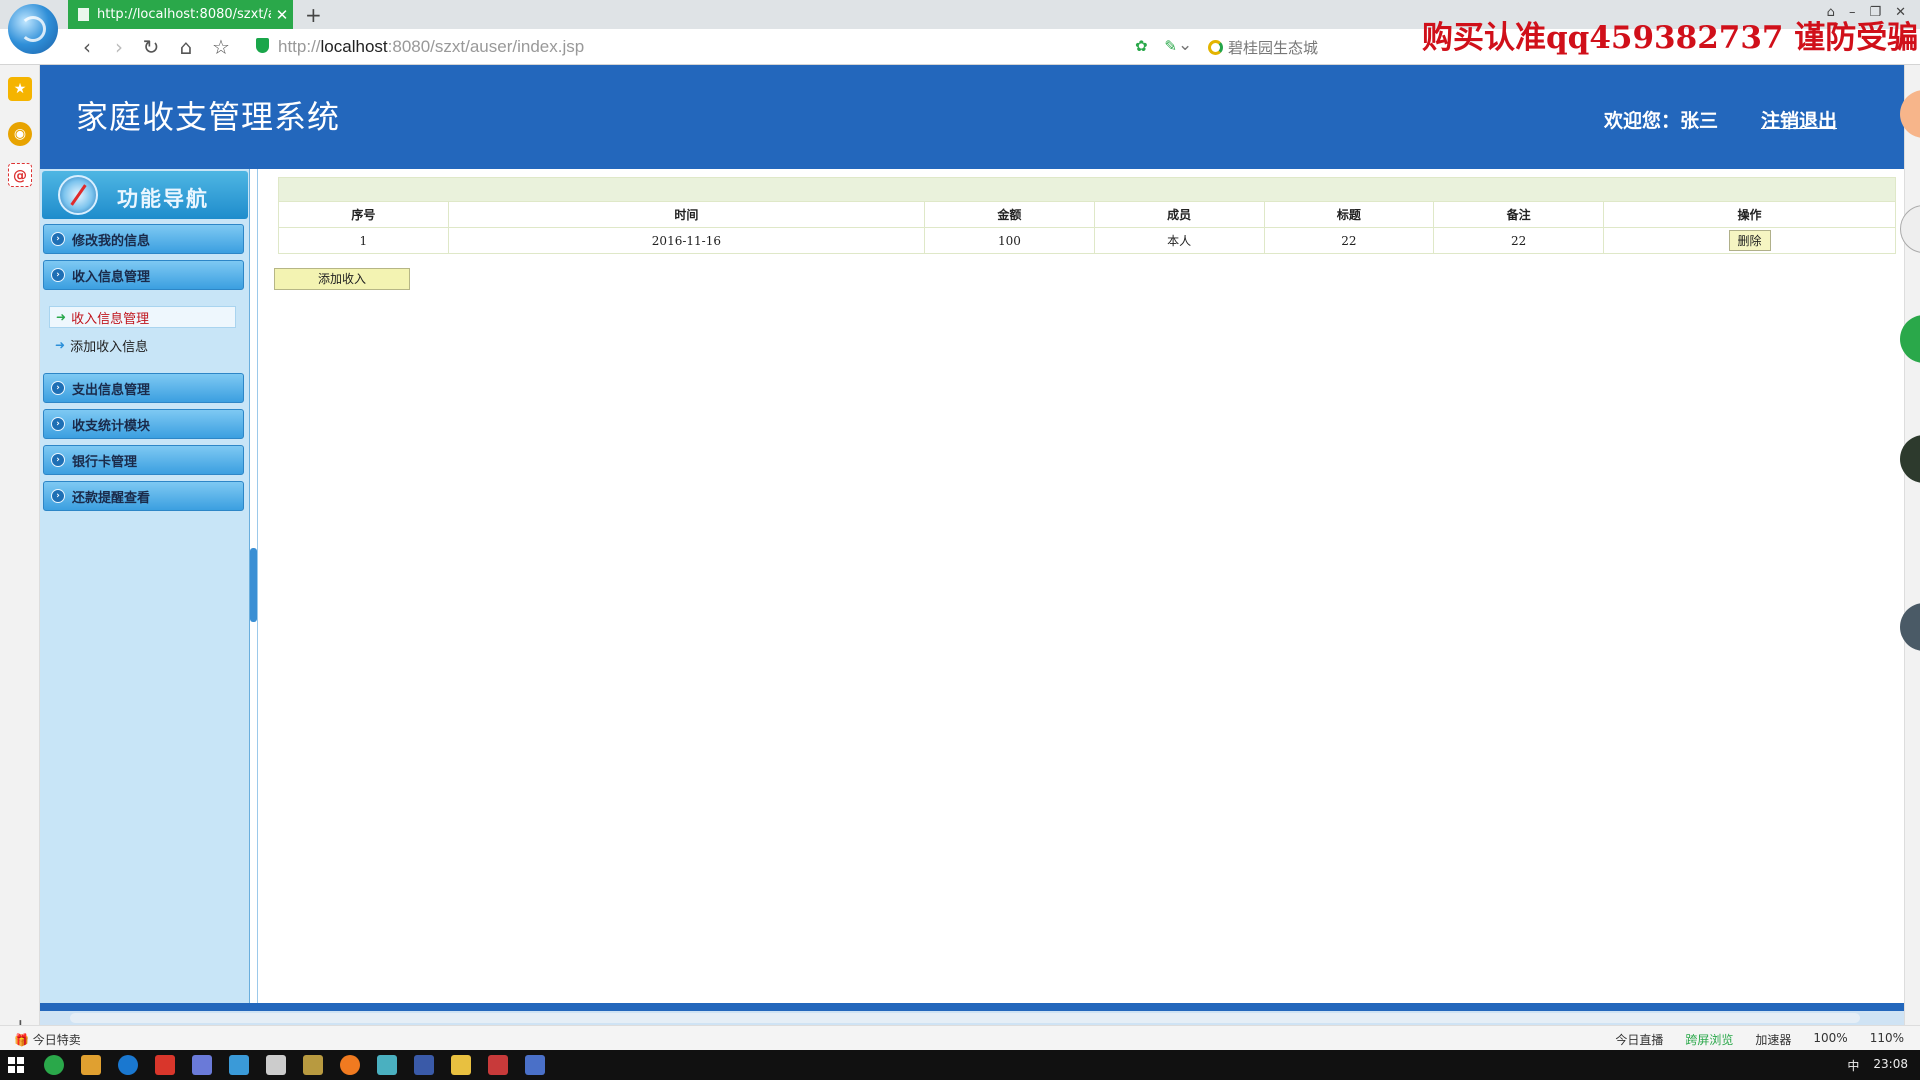 The width and height of the screenshot is (1920, 1080). What do you see at coordinates (686, 214) in the screenshot?
I see `column-header: 时间` at bounding box center [686, 214].